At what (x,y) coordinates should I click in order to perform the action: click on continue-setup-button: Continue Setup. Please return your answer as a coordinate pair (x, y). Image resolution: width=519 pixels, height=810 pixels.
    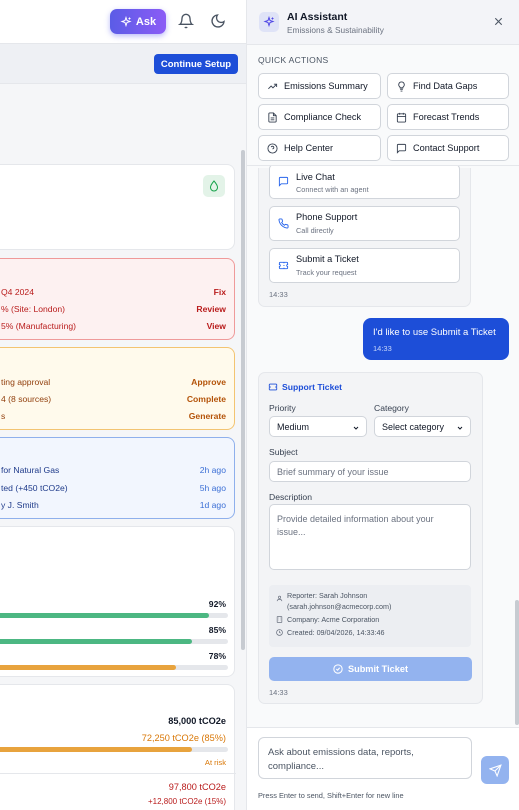
    Looking at the image, I should click on (196, 64).